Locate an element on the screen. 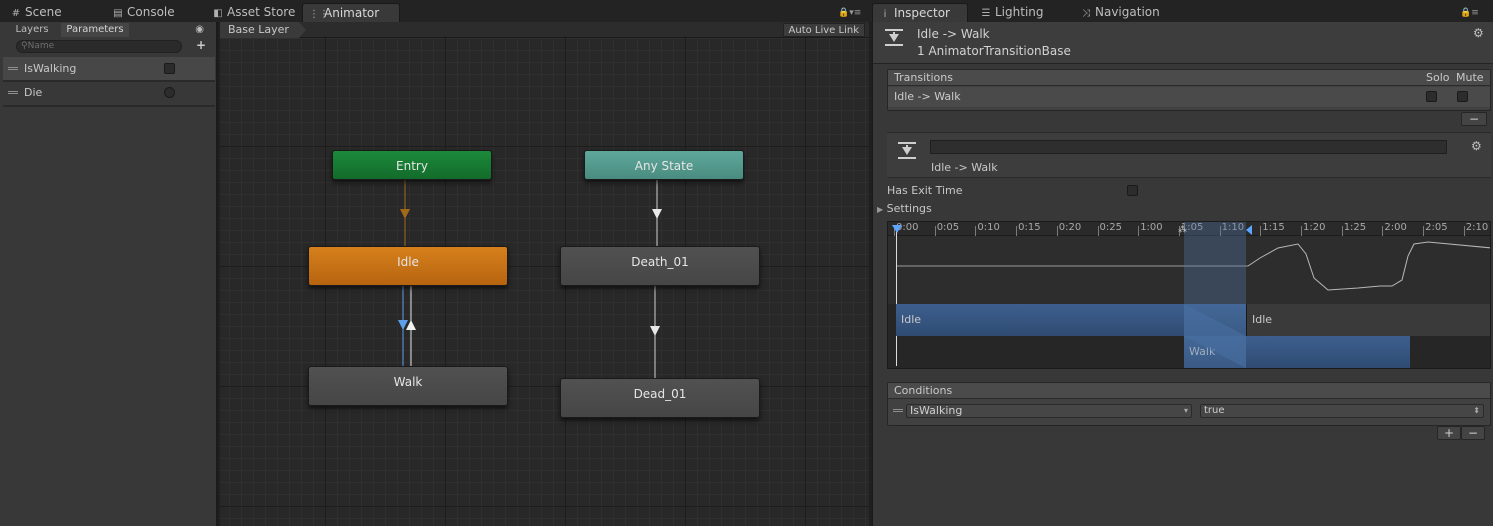  navigation-icon: ⤨ is located at coordinates (1086, 13).